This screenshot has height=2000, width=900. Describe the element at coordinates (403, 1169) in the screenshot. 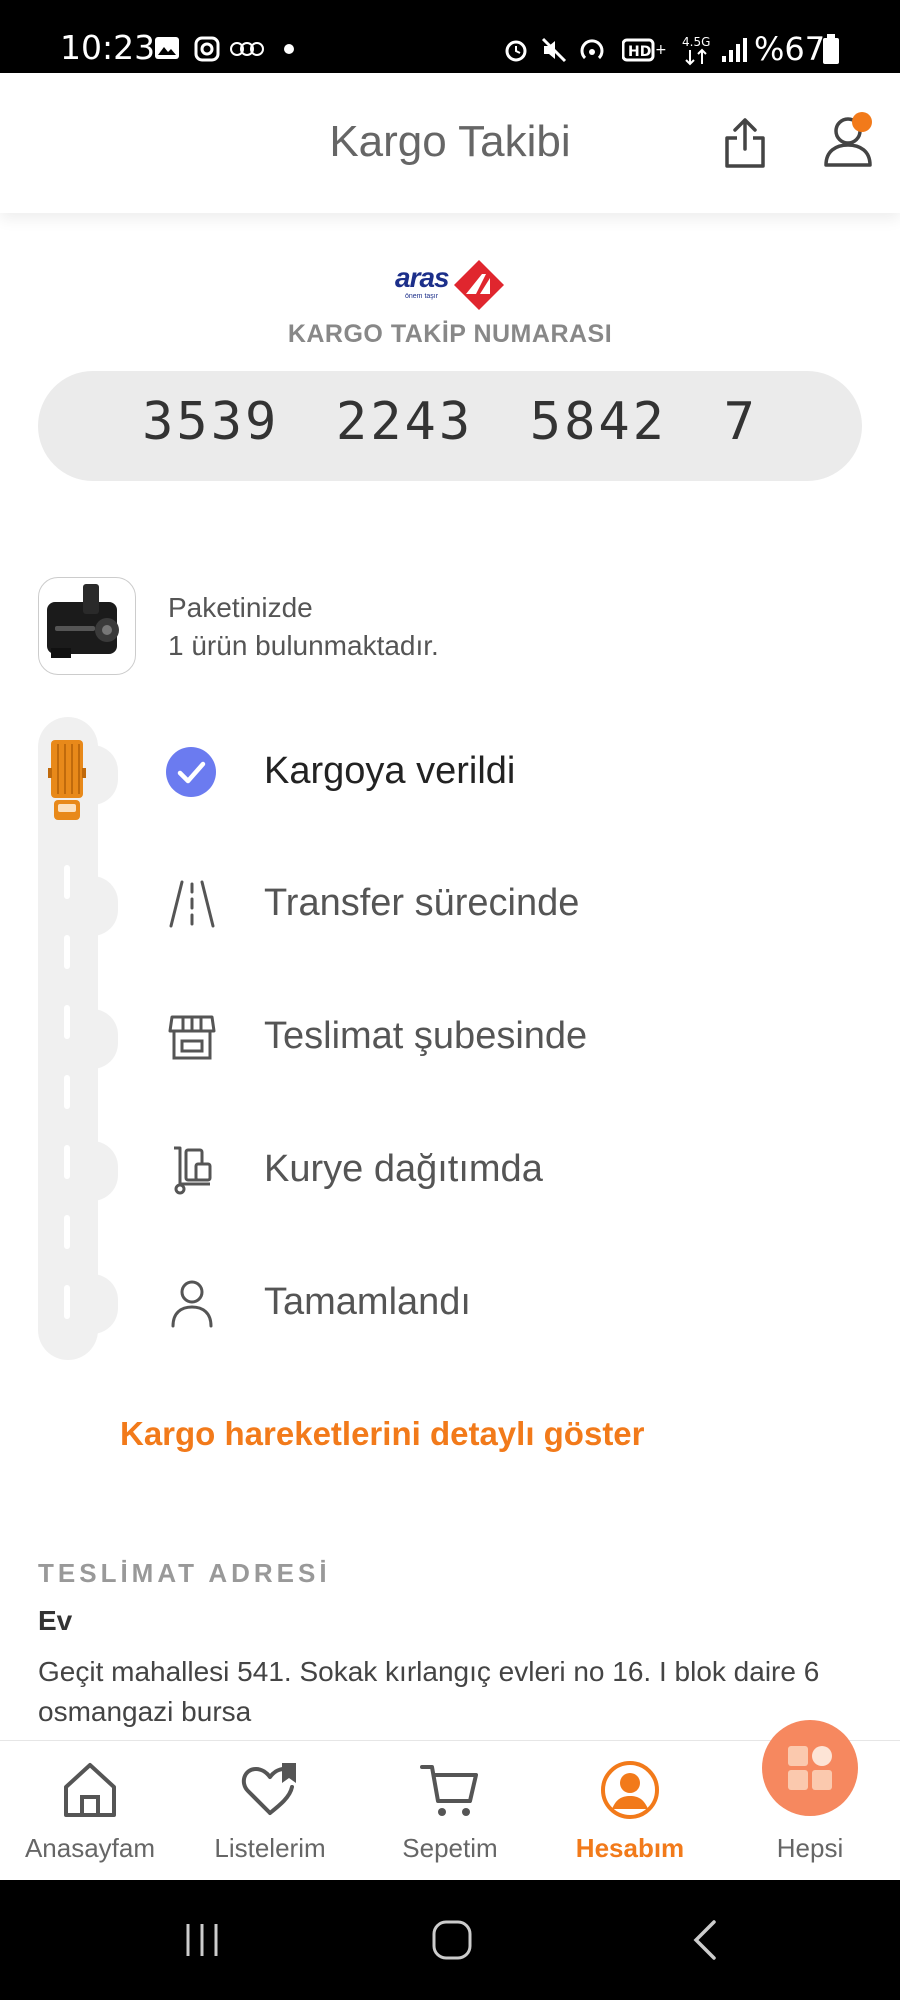

I see `step-label-courier: Kurye dağıtımda` at that location.